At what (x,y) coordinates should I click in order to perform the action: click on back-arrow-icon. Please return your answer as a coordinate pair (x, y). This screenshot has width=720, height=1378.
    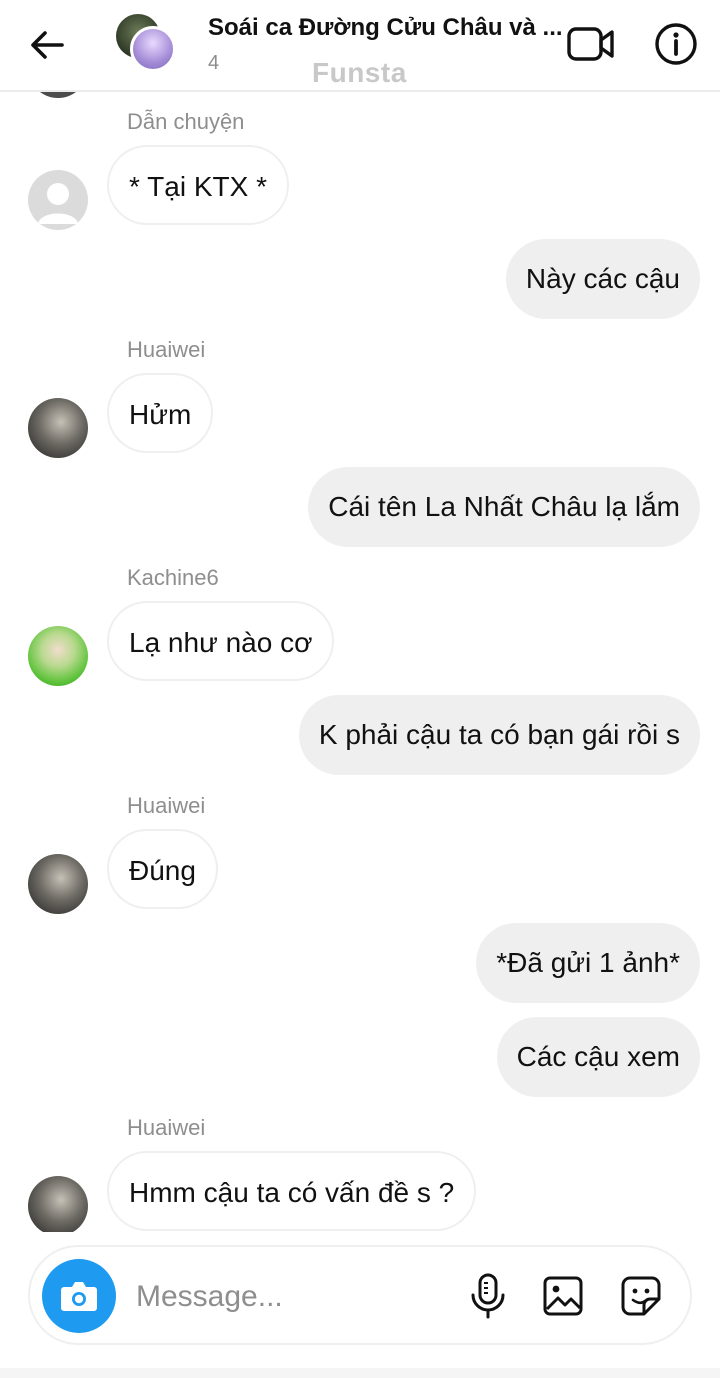
    Looking at the image, I should click on (47, 45).